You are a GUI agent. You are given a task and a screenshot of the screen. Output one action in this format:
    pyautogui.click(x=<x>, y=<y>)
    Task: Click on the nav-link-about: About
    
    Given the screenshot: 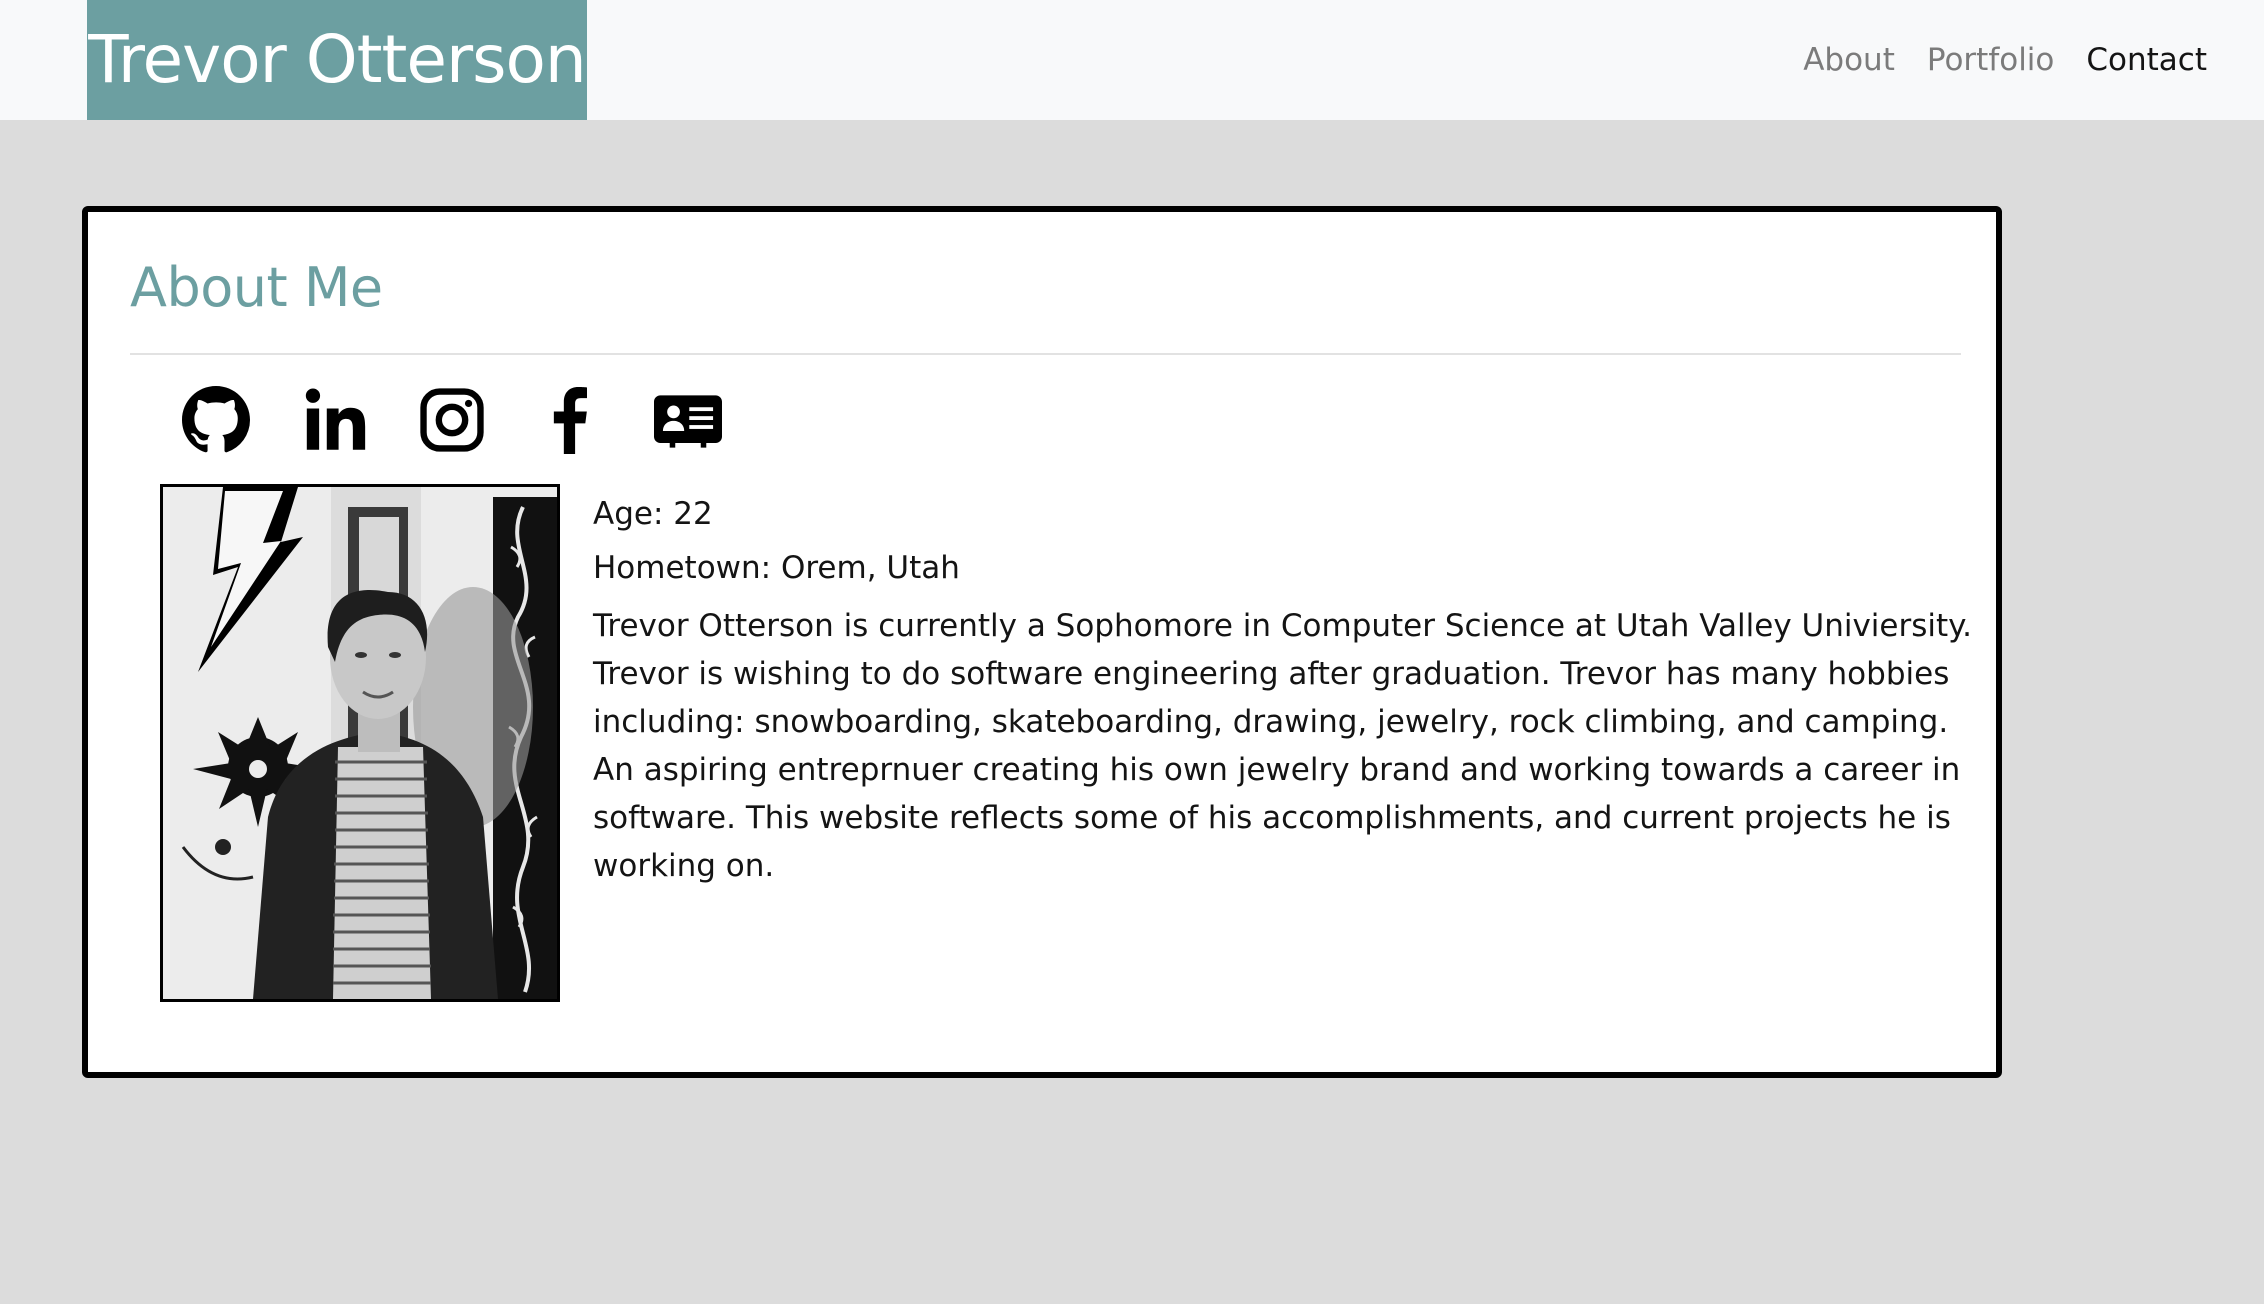 What is the action you would take?
    pyautogui.click(x=1849, y=60)
    